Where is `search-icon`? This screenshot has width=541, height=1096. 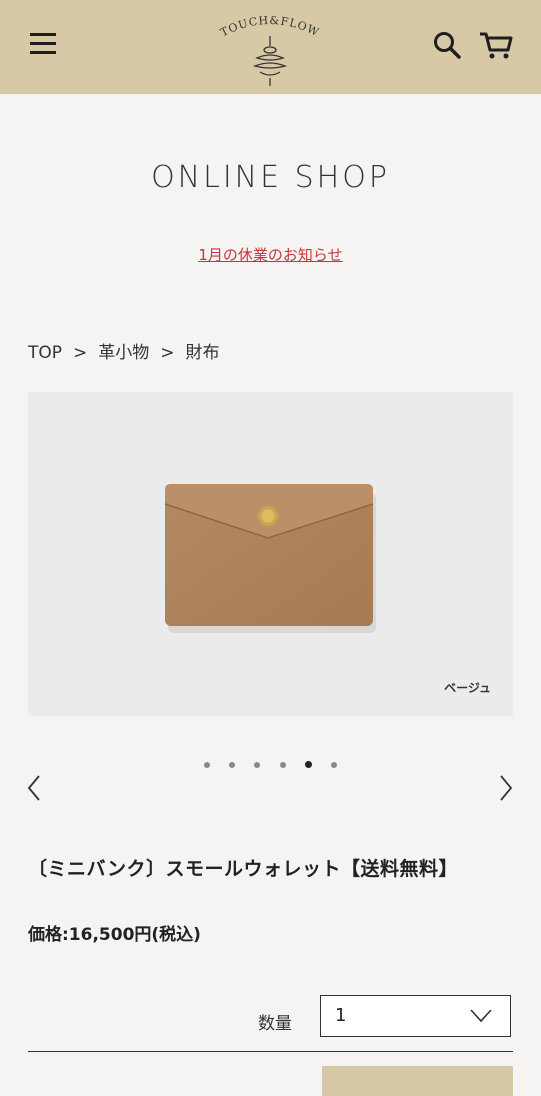
search-icon is located at coordinates (448, 45).